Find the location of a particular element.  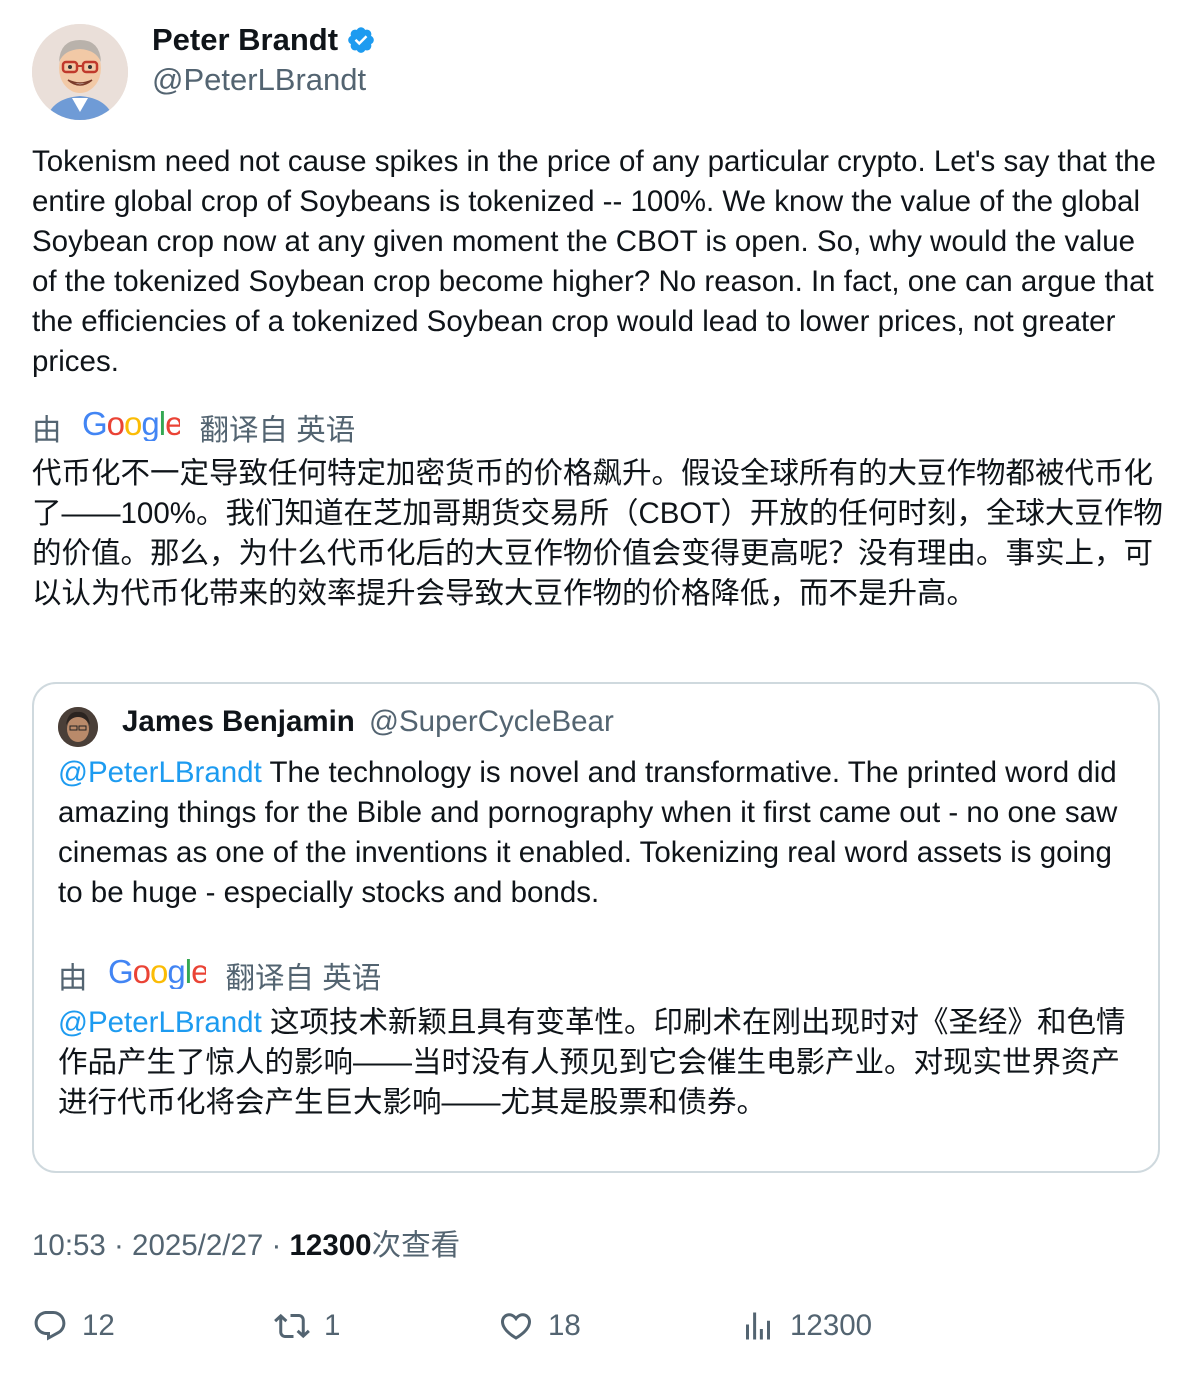

translation-attribution: 由 Google 翻译自 英语 is located at coordinates (194, 427).